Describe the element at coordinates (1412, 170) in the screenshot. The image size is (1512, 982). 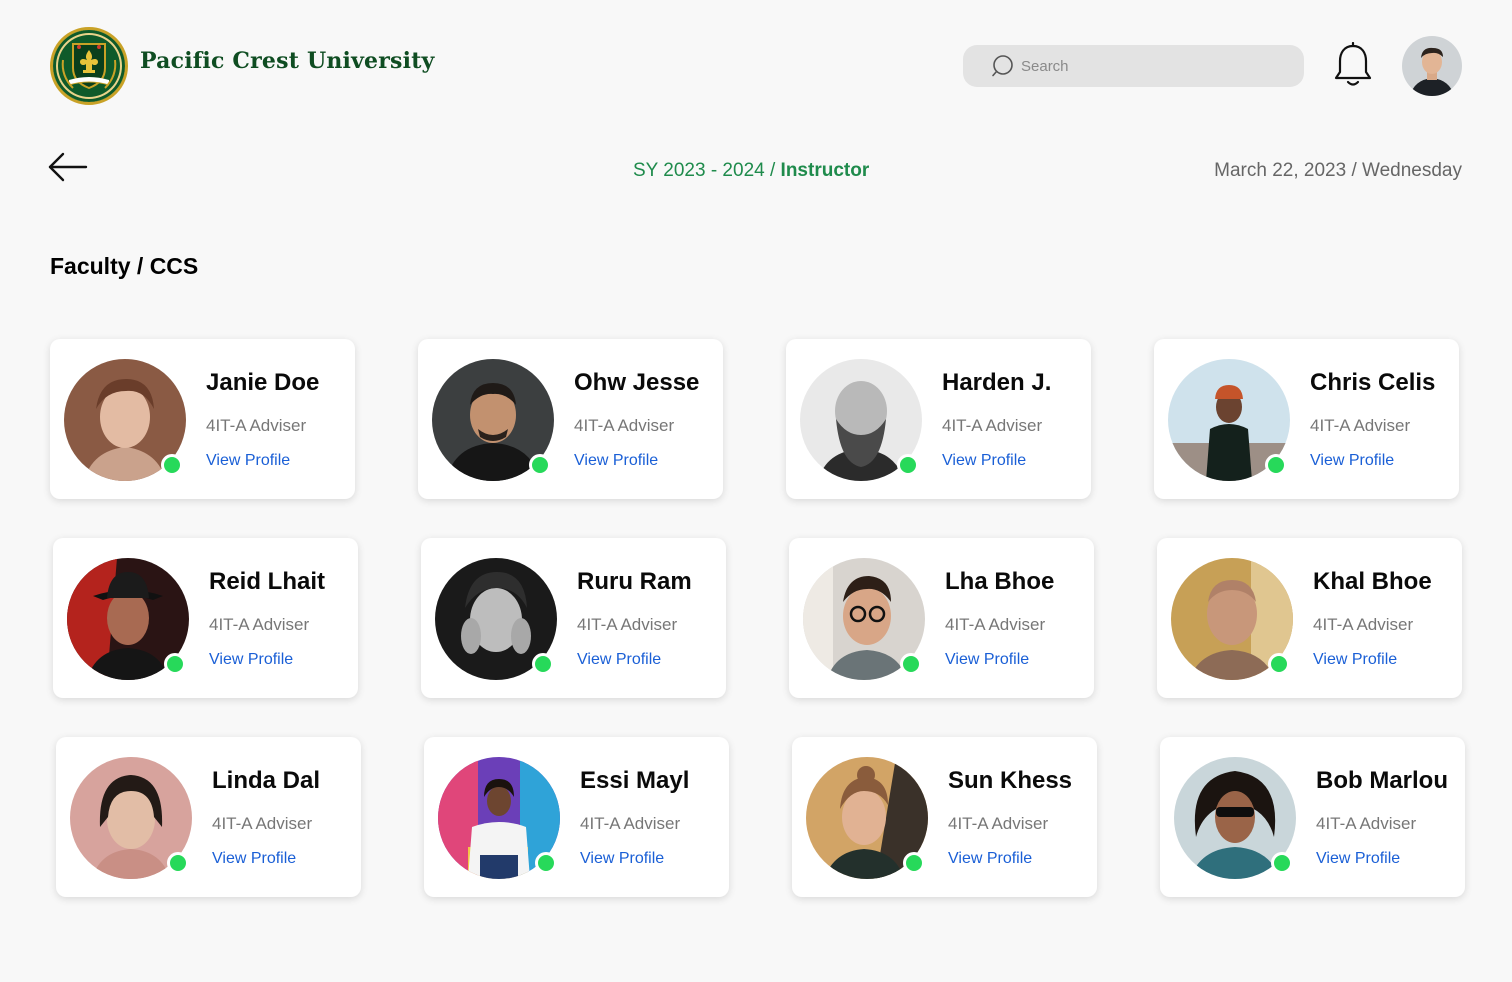
I see `weekday: Wednesday` at that location.